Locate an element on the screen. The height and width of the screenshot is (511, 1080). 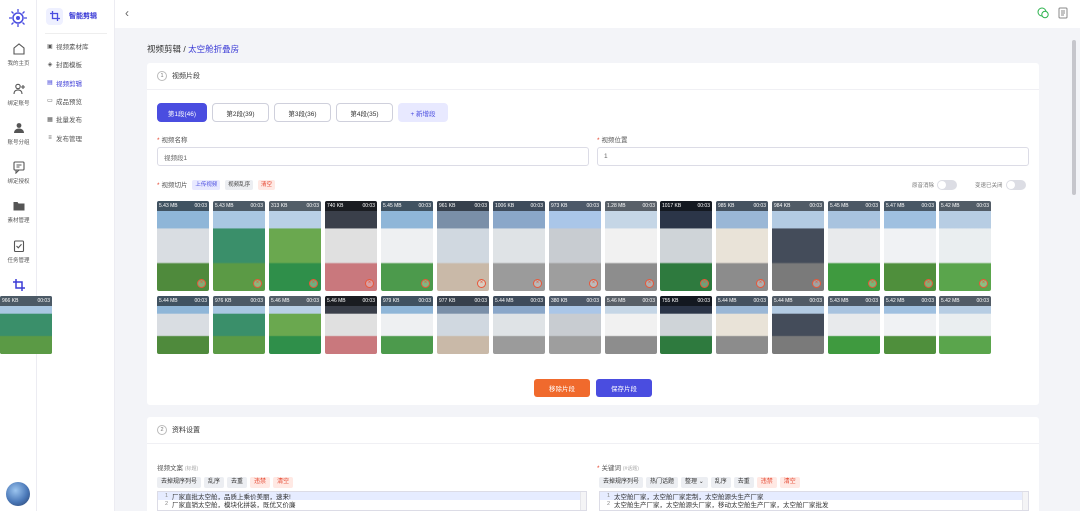
clip-thumbnail: 976 KB 00:03 is located at coordinates (239, 325).